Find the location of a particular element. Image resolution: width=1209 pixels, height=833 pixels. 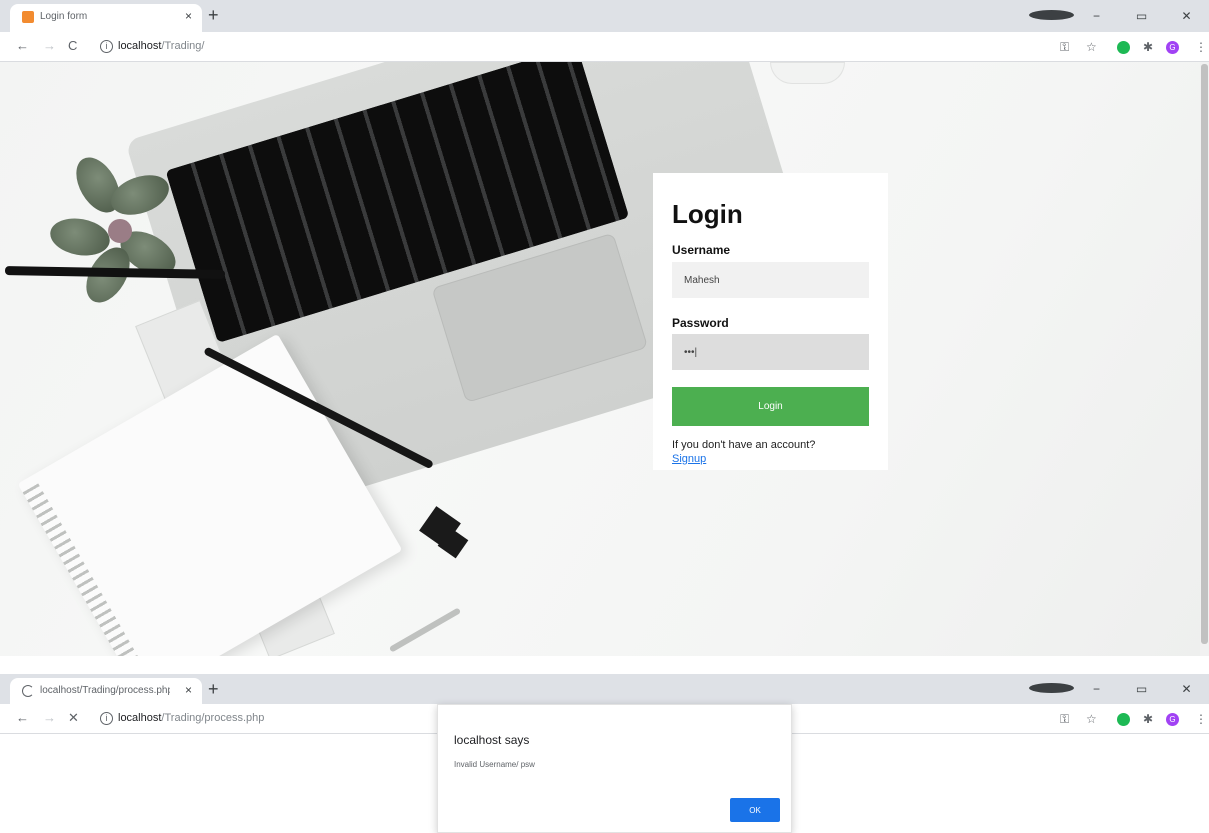

signup-link: Signup is located at coordinates (689, 459).